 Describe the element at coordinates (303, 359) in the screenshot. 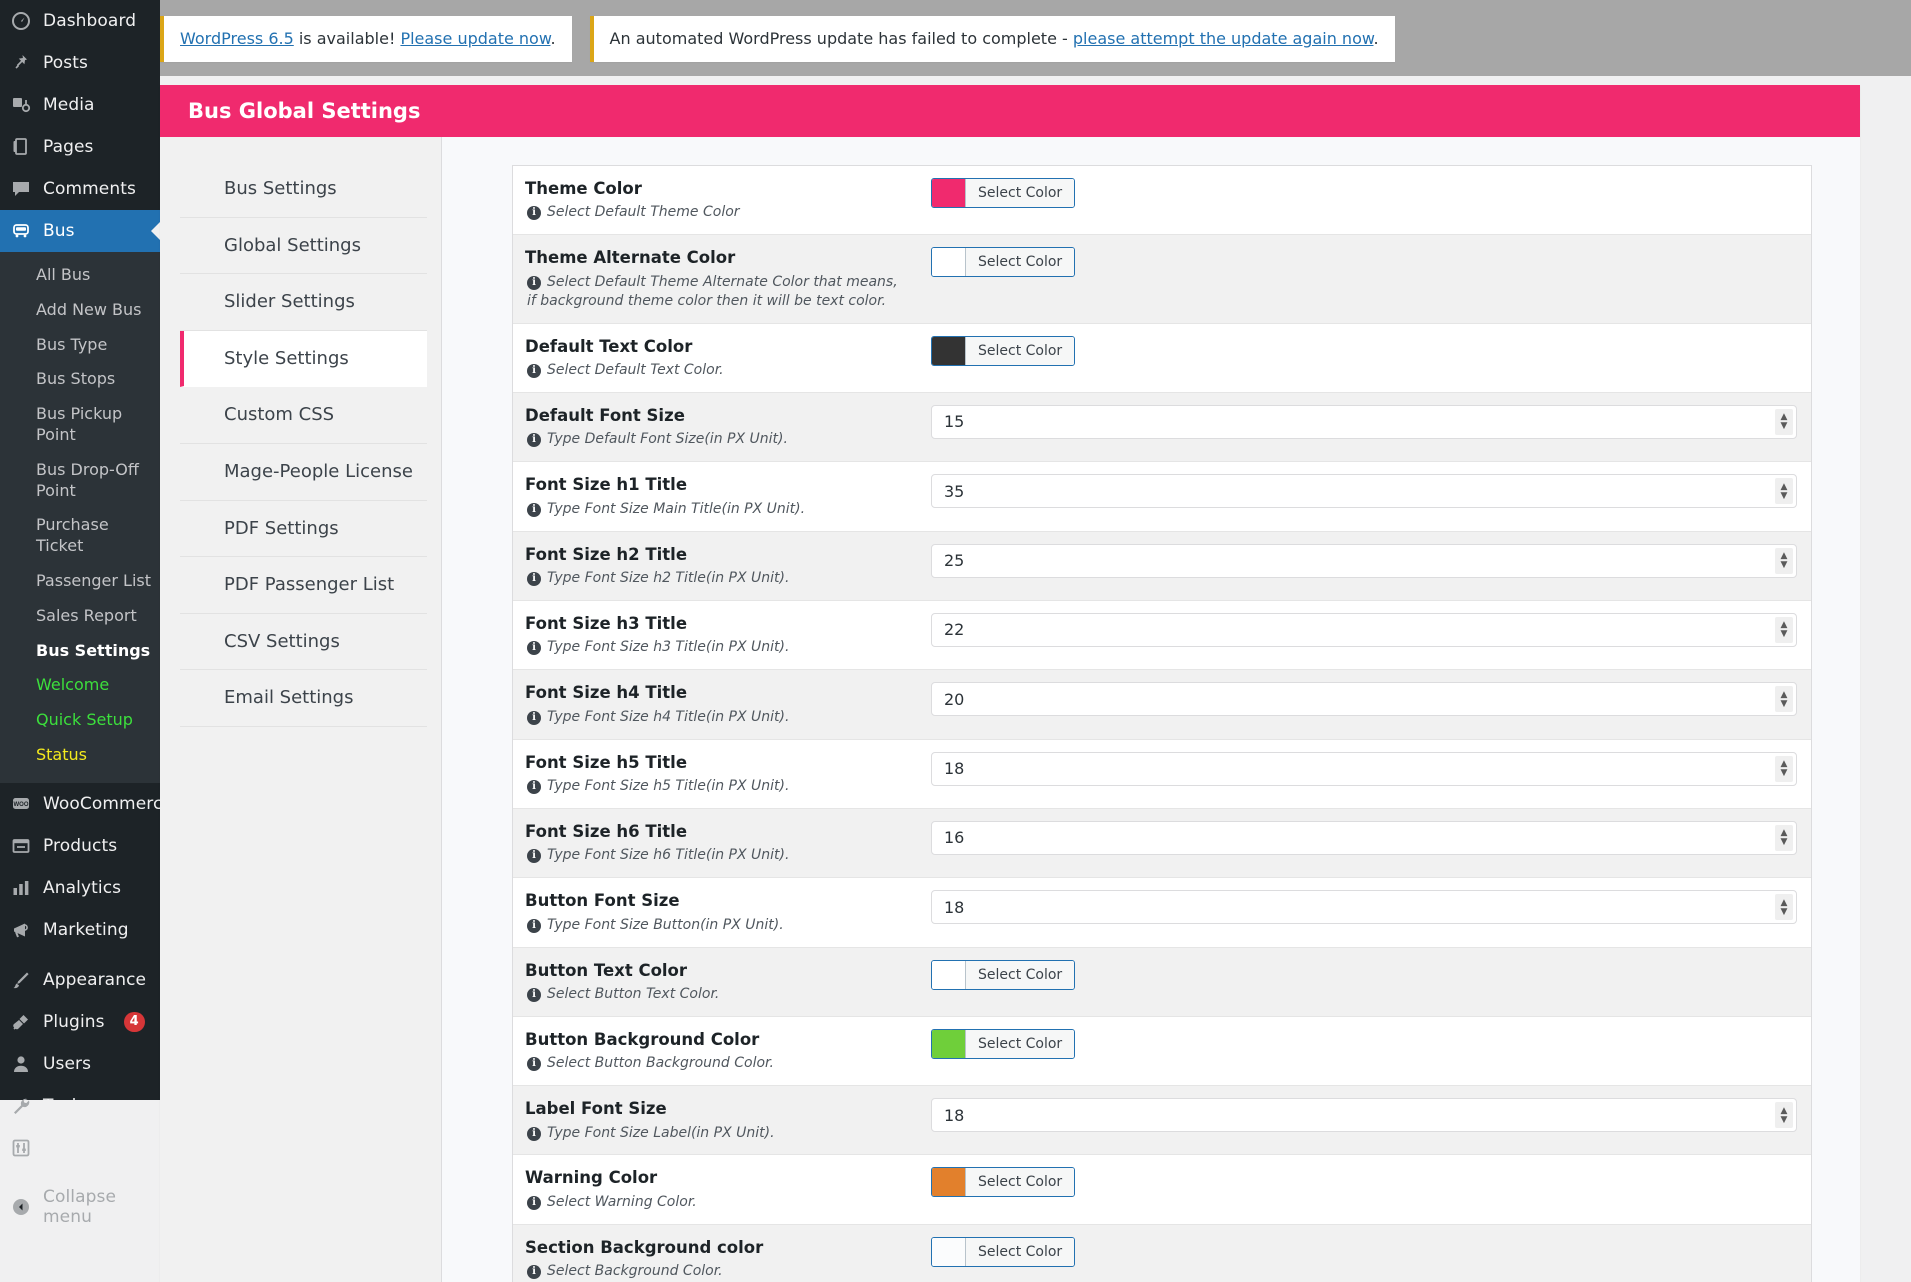

I see `tab-style-settings: Style Settings` at that location.